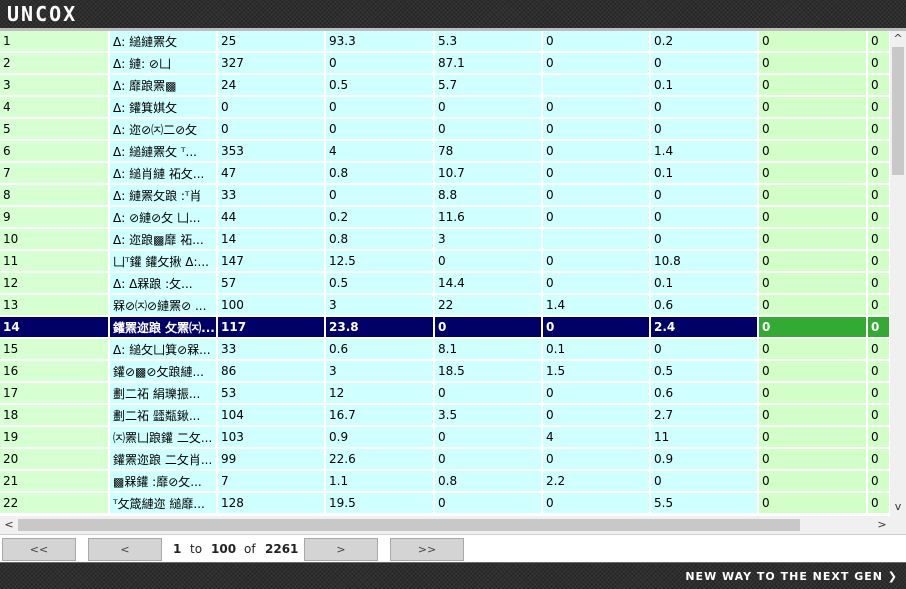  Describe the element at coordinates (55, 42) in the screenshot. I see `table-cell: 1` at that location.